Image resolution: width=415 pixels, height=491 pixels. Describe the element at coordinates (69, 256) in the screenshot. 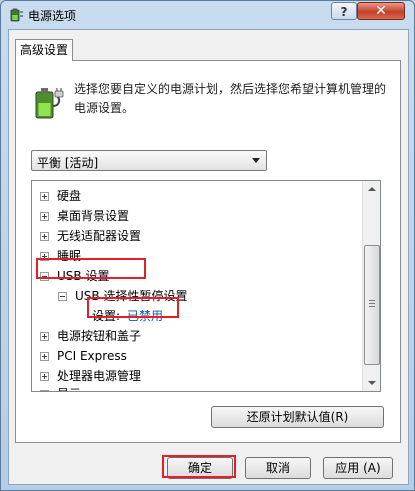

I see `tree-item-label: 睡眠` at that location.